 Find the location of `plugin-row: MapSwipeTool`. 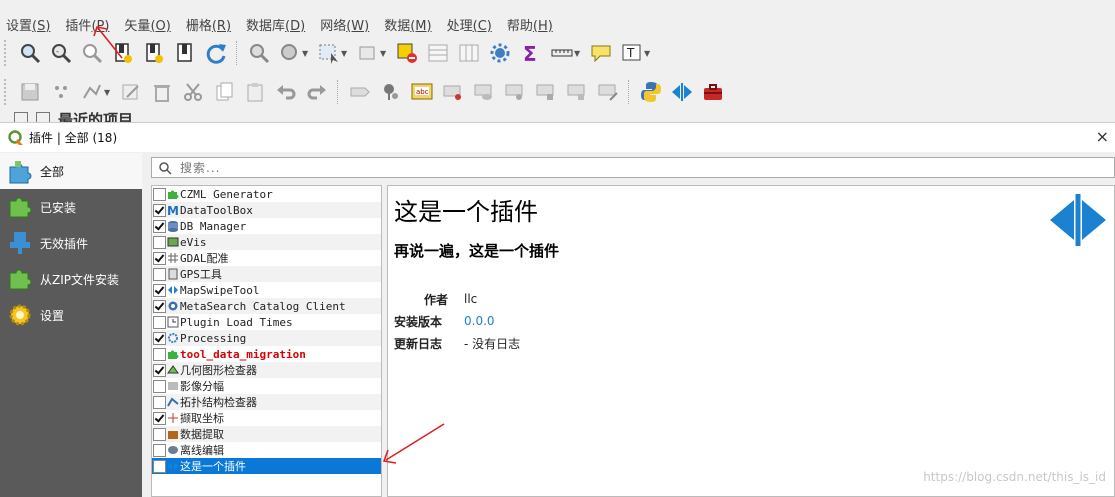

plugin-row: MapSwipeTool is located at coordinates (266, 290).